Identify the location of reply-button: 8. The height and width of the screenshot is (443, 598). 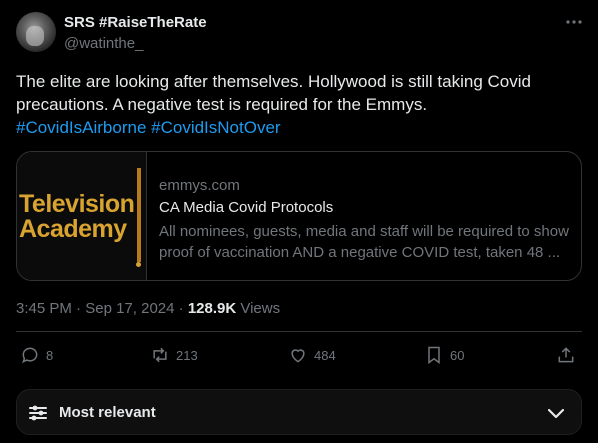
(36, 355).